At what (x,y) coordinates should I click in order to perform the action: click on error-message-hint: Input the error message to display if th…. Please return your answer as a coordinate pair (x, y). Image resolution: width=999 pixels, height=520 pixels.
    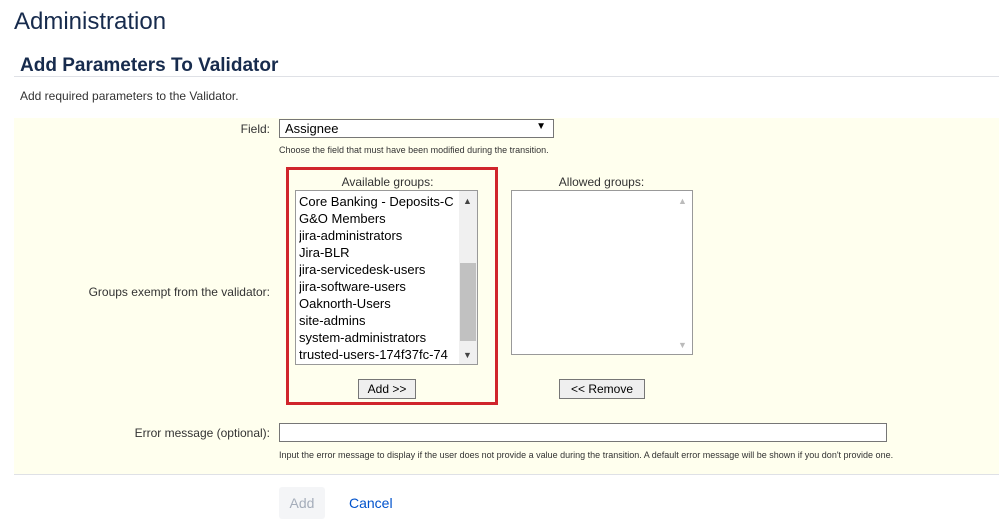
    Looking at the image, I should click on (586, 455).